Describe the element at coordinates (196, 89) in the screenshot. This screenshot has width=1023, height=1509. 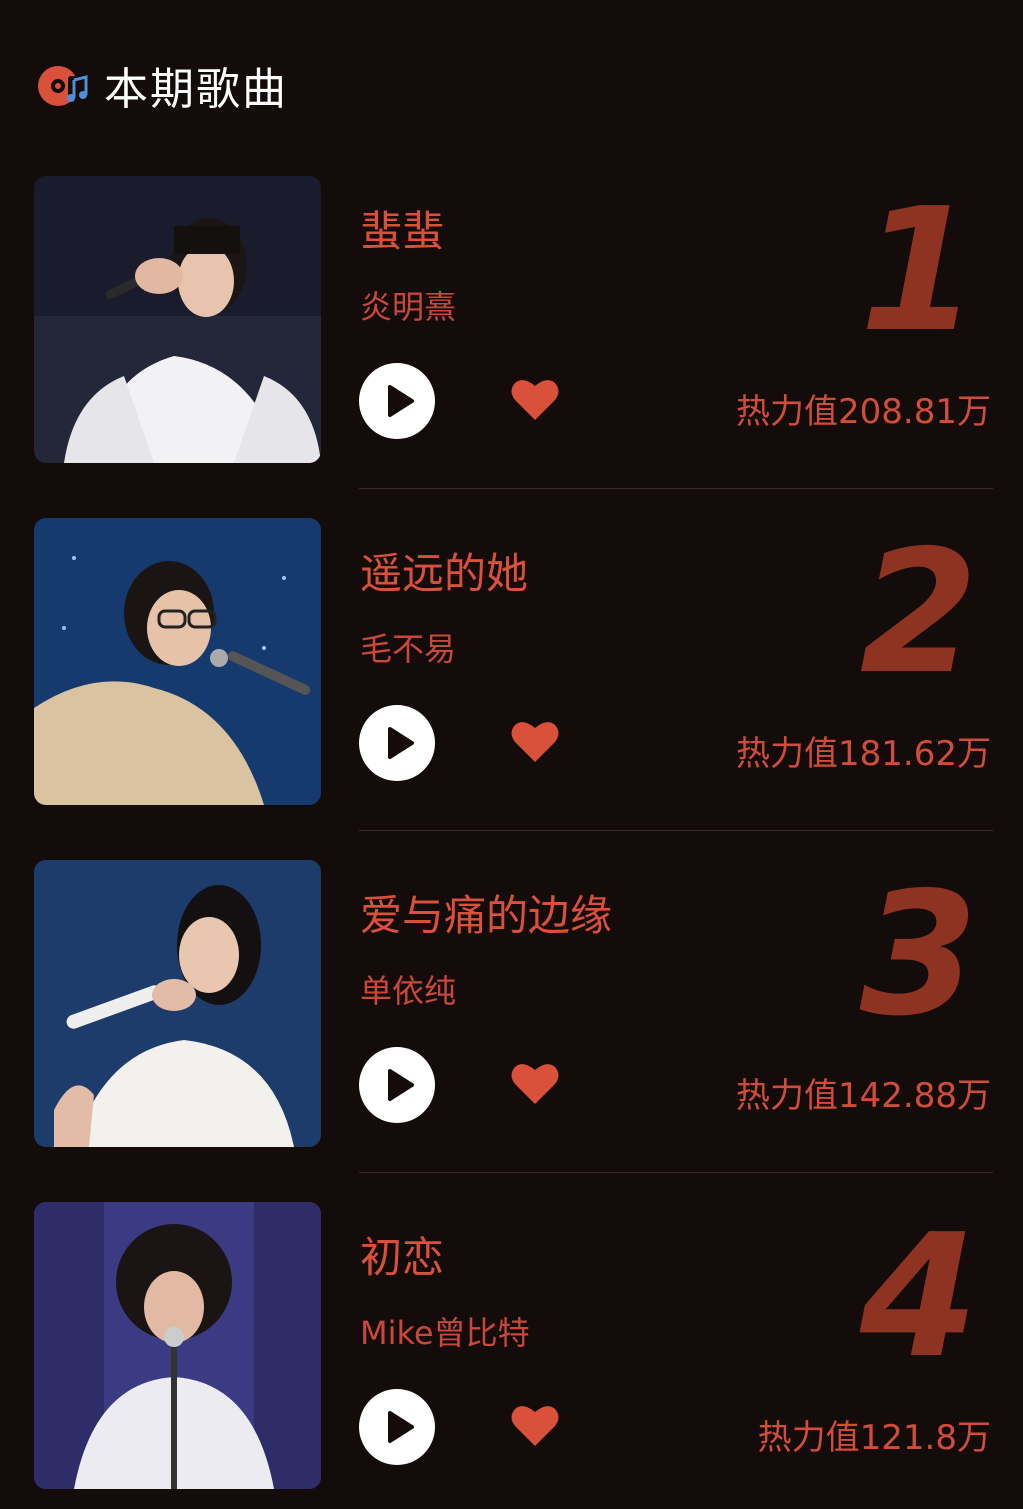
I see `page-title: 本期歌曲` at that location.